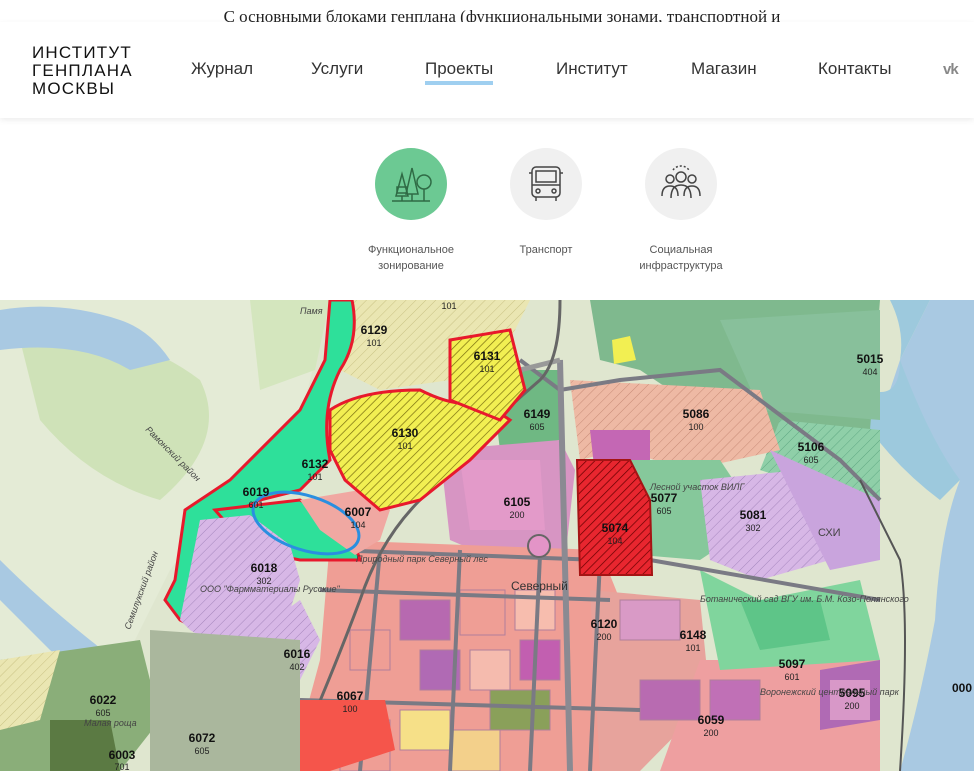 The height and width of the screenshot is (771, 974). I want to click on zone-code-top: 101, so click(448, 306).